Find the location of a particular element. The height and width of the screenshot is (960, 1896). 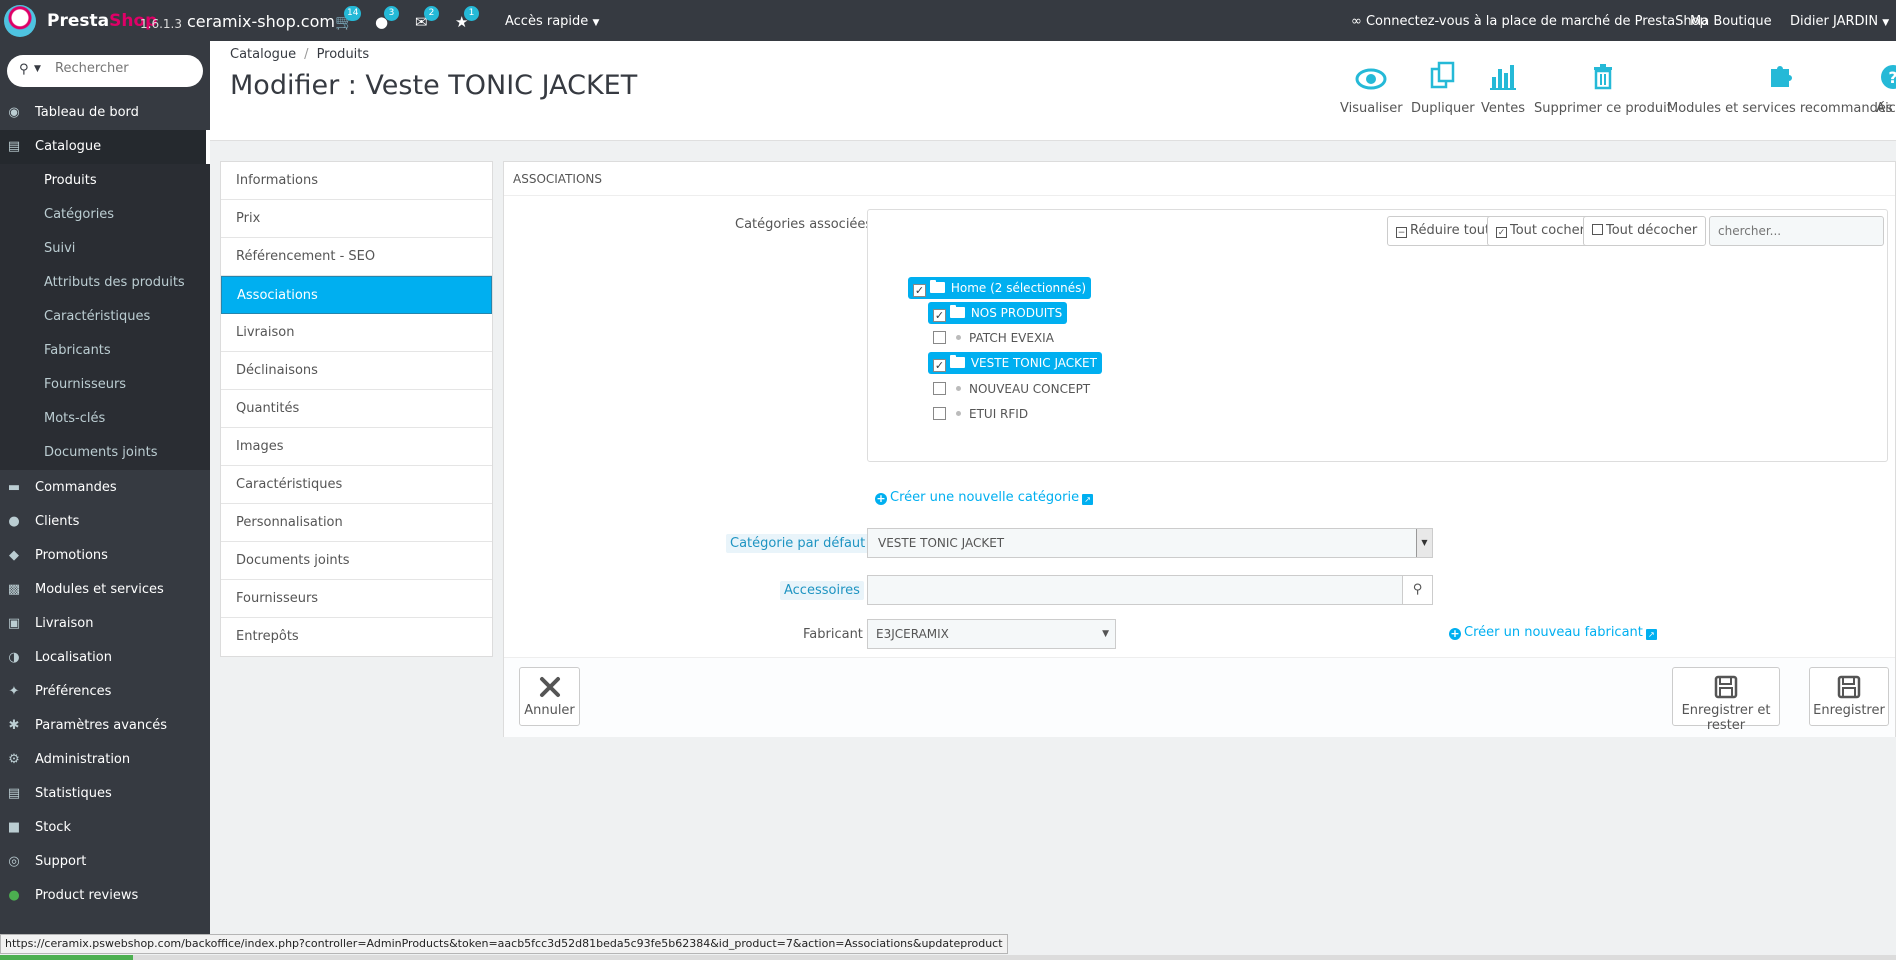

checkbox-patch-evexia is located at coordinates (939, 337).